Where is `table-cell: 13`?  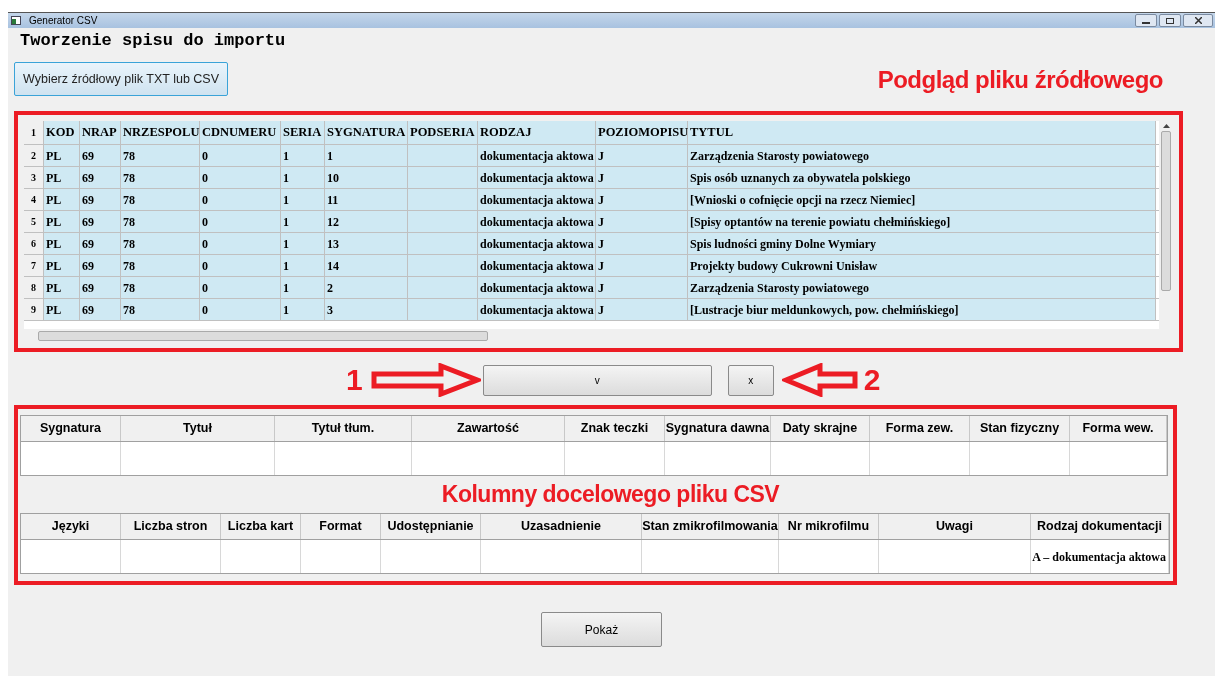
table-cell: 13 is located at coordinates (366, 243).